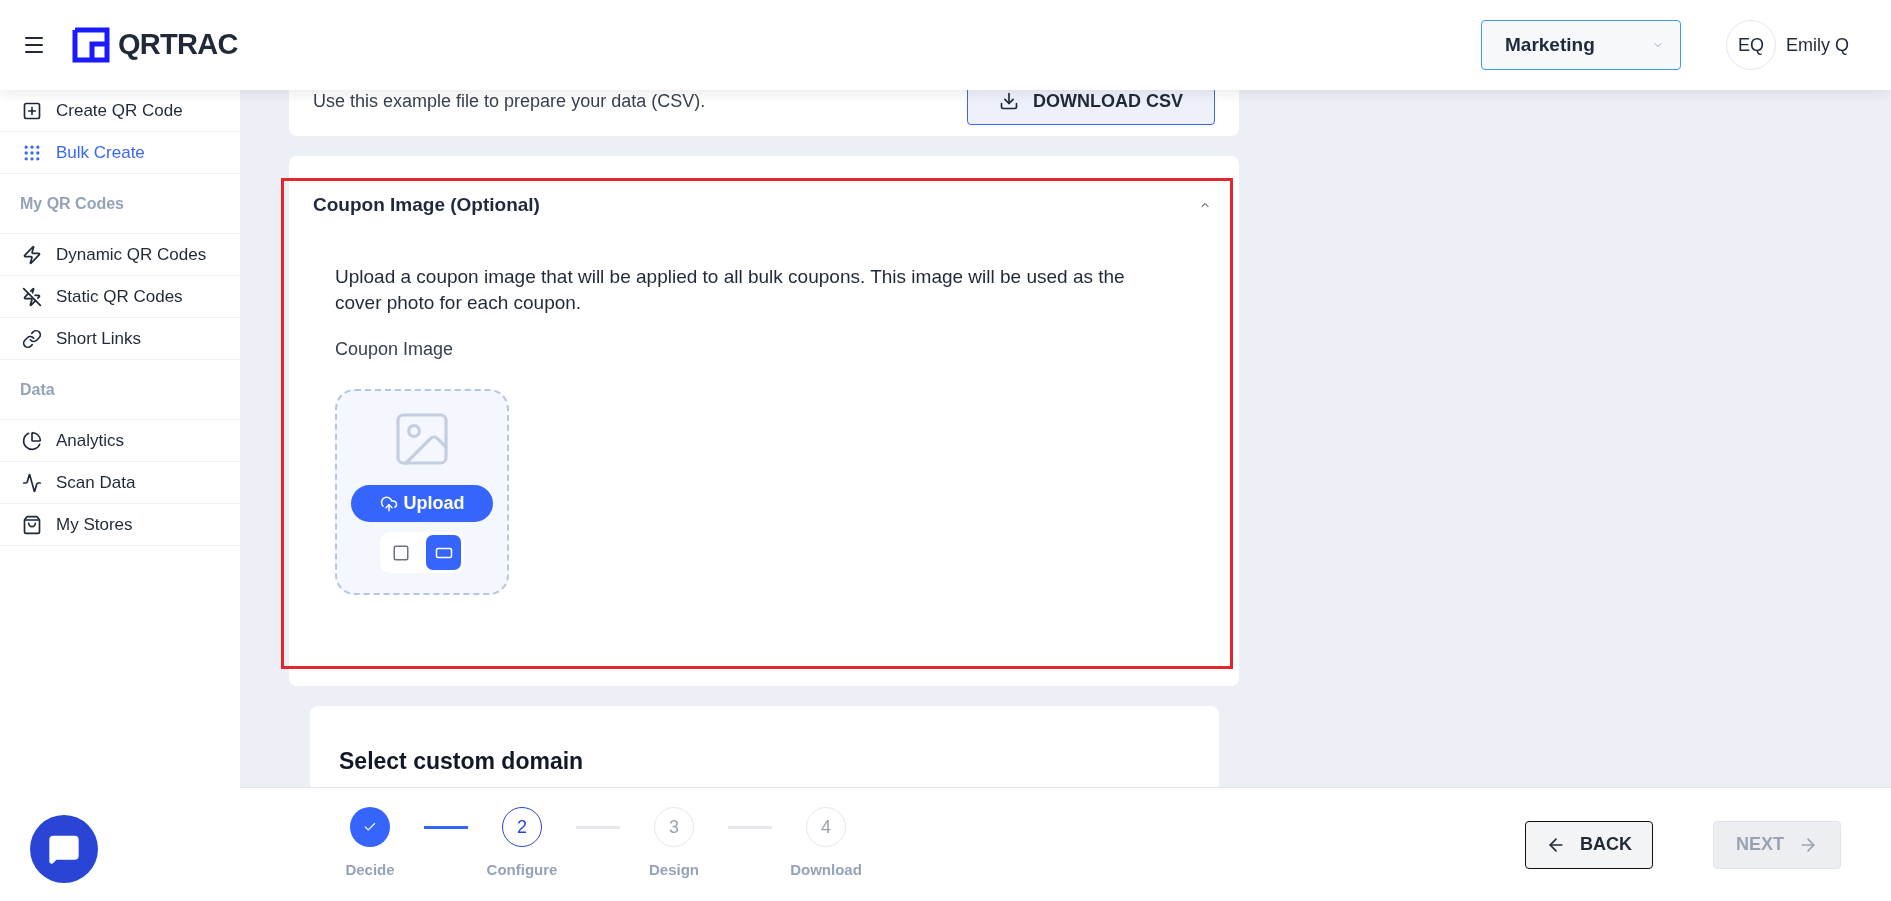 The image size is (1891, 901). I want to click on user-avatar: EQ, so click(1751, 45).